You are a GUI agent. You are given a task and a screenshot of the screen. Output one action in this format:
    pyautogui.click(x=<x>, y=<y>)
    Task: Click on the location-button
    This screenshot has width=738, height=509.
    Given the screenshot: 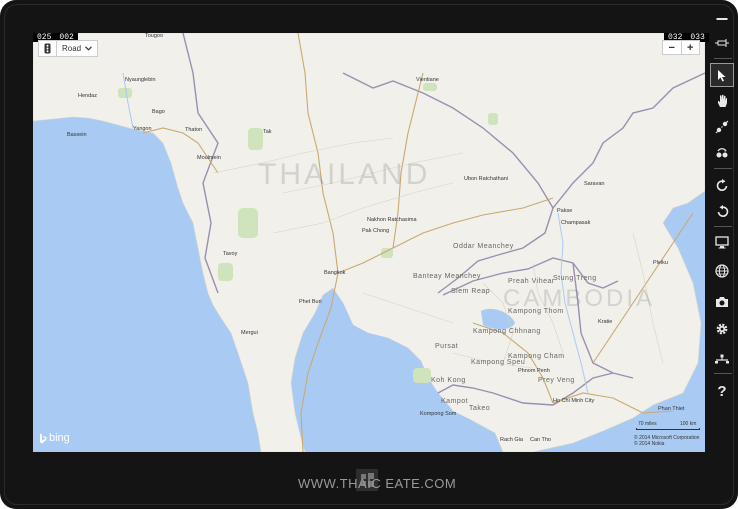 What is the action you would take?
    pyautogui.click(x=722, y=271)
    